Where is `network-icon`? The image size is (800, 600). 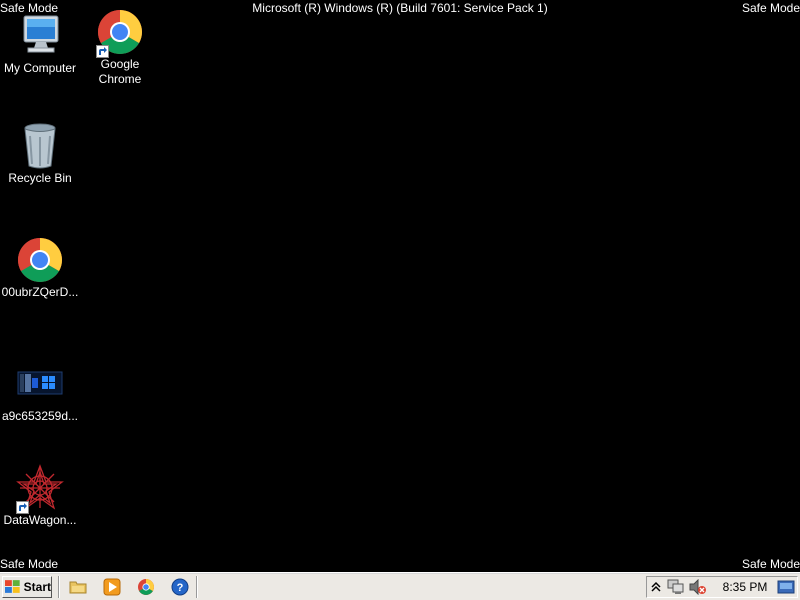 network-icon is located at coordinates (676, 587).